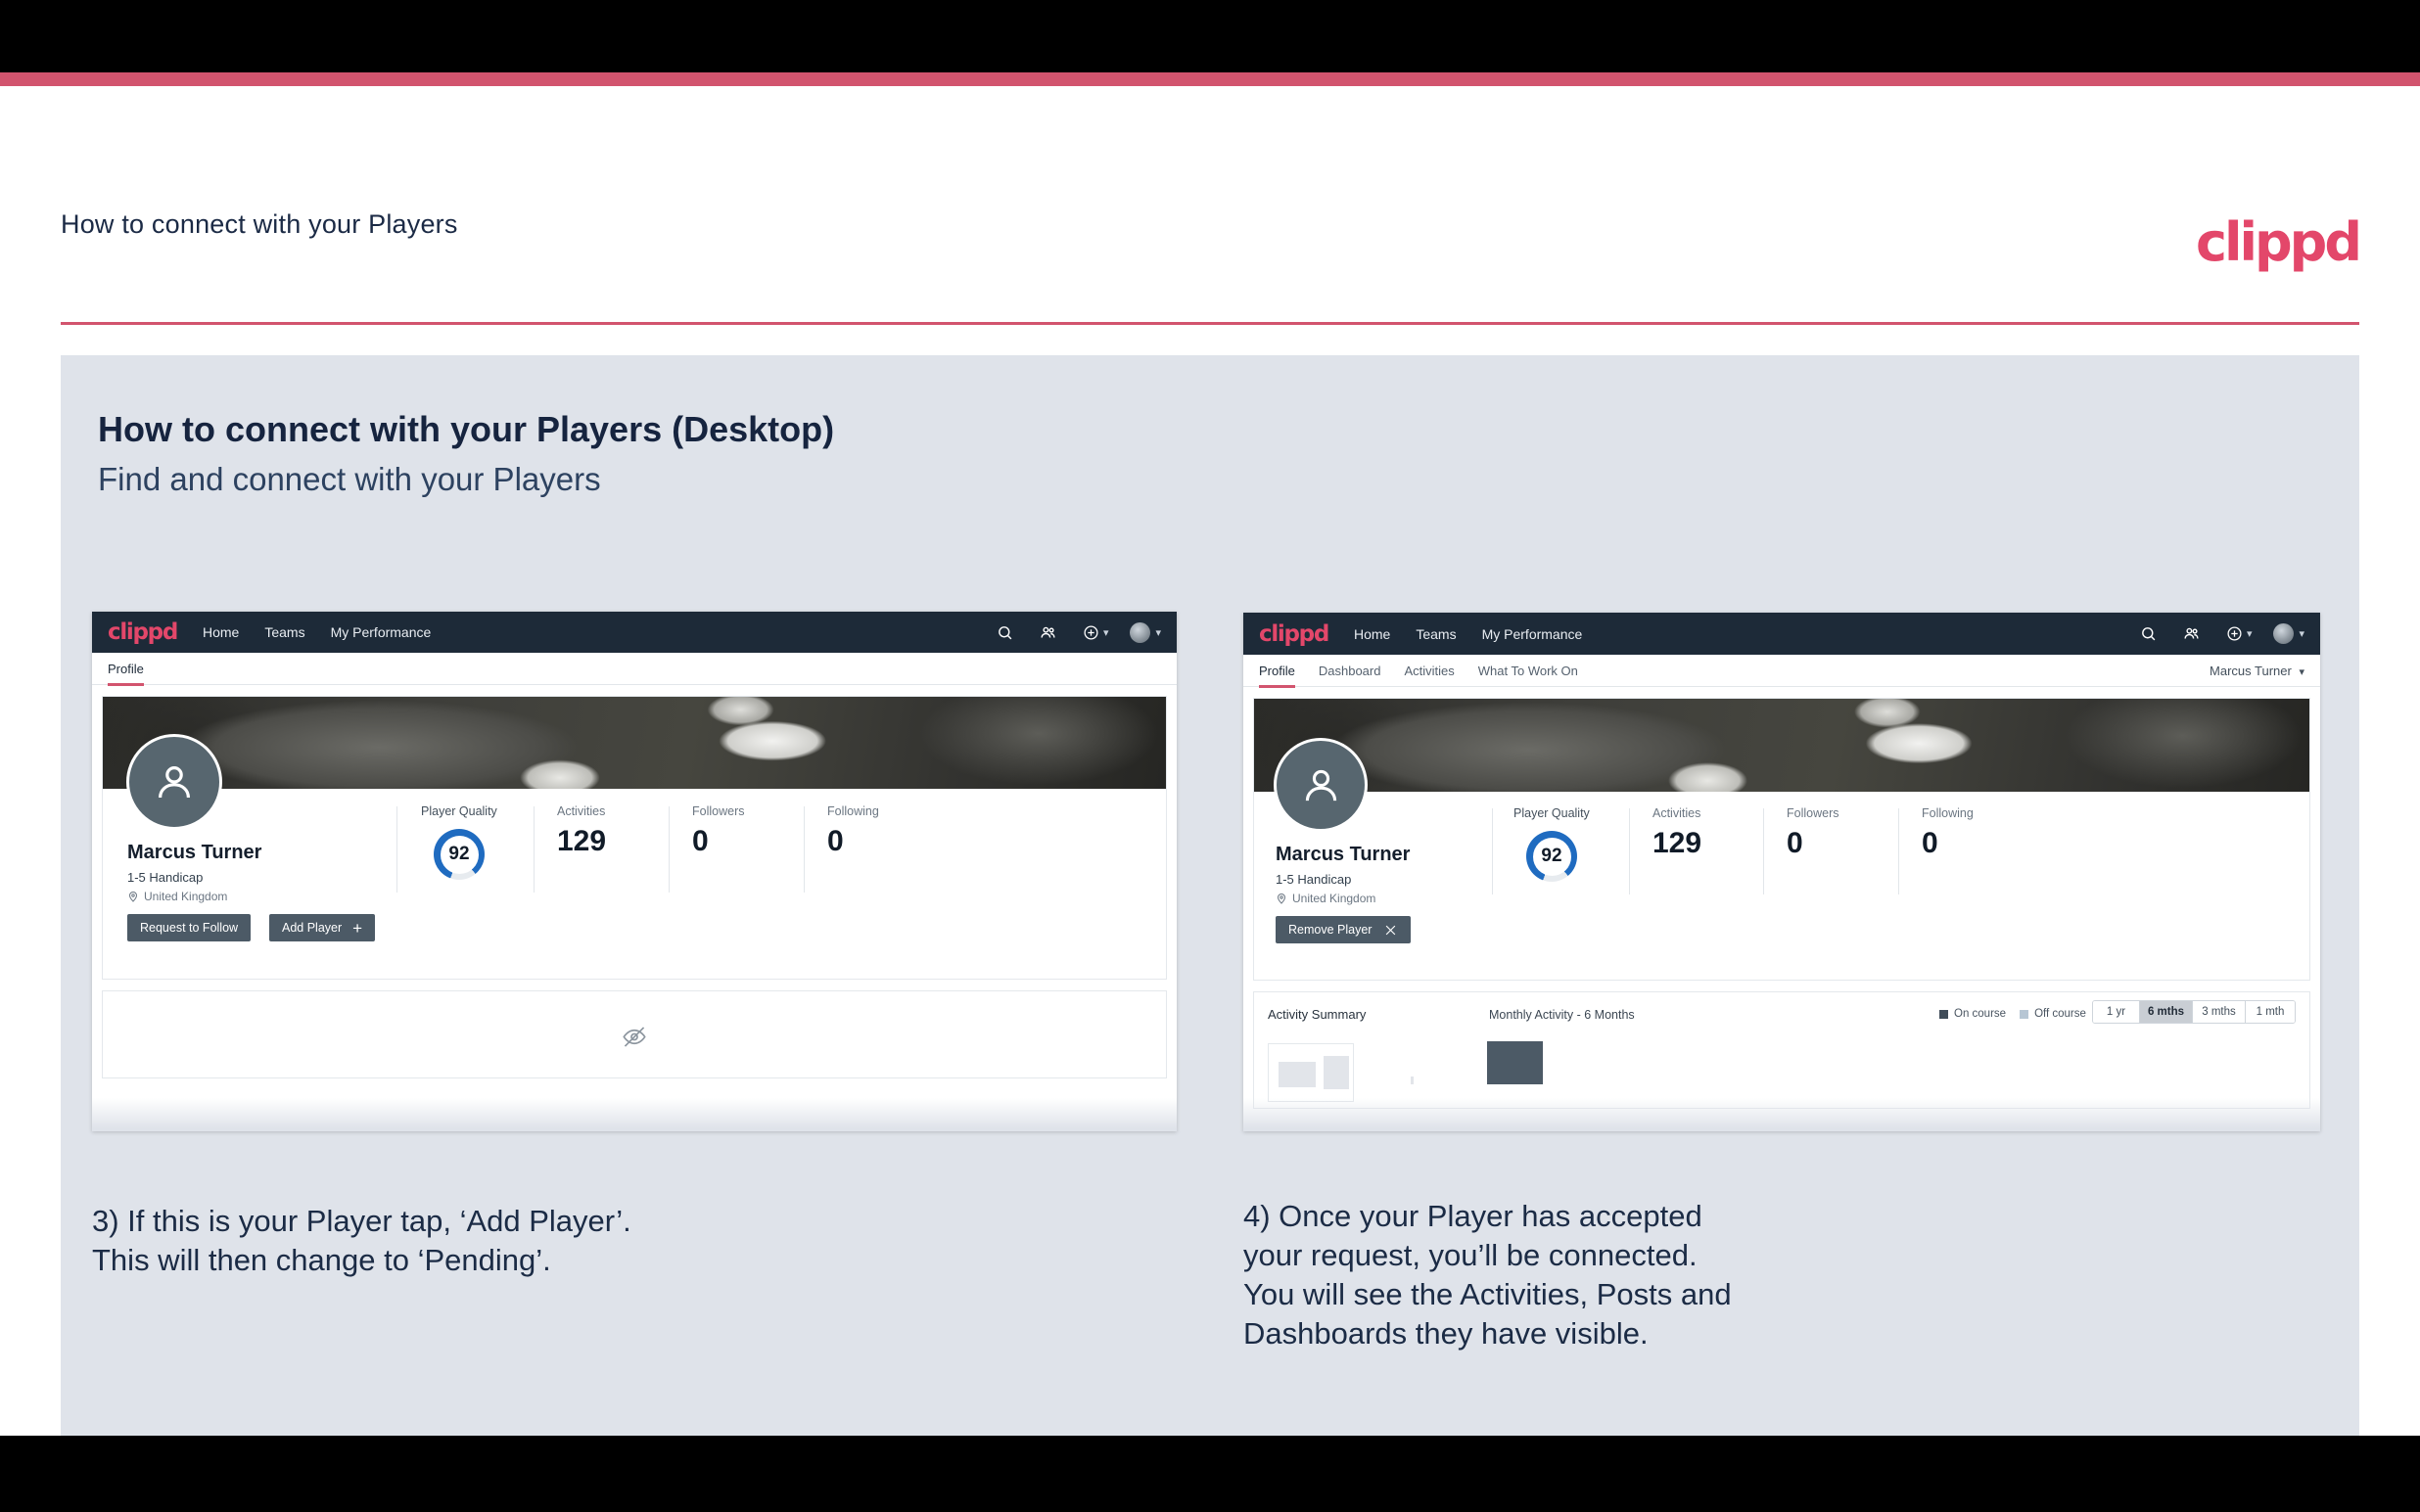 The width and height of the screenshot is (2420, 1512). I want to click on profile-location-label: United Kingdom, so click(1334, 898).